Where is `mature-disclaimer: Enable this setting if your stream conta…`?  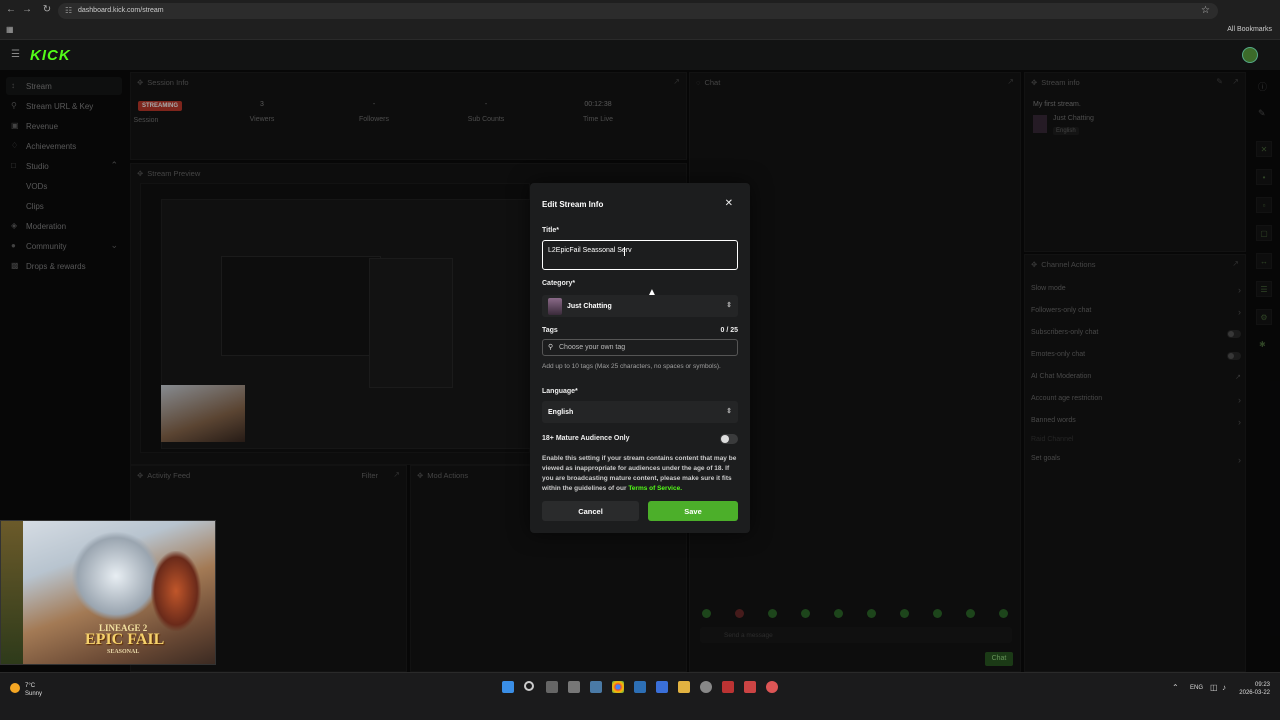
mature-disclaimer: Enable this setting if your stream conta… is located at coordinates (639, 473).